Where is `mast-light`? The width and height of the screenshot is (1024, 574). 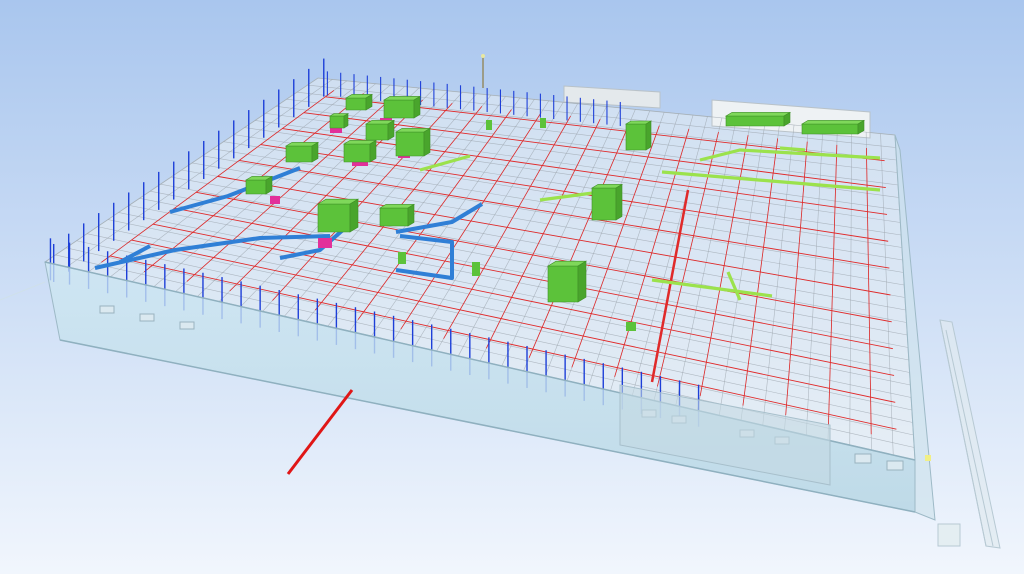 mast-light is located at coordinates (483, 56).